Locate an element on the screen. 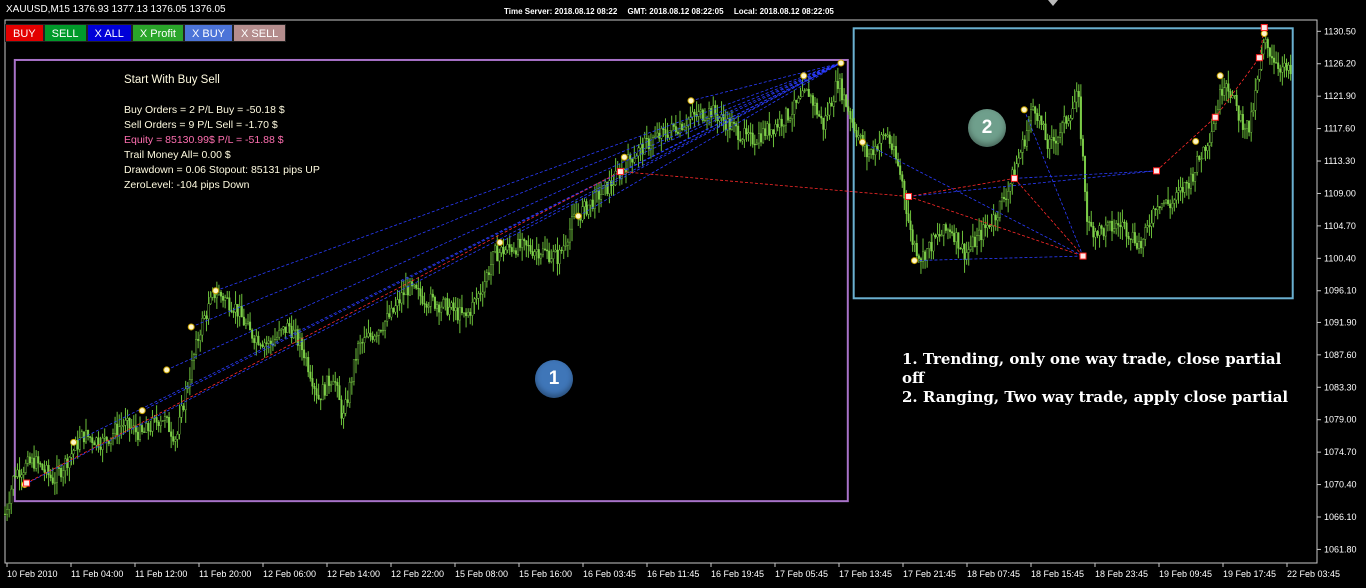 The height and width of the screenshot is (588, 1366). info-drawdown: Drawdown = 0.06 Stopout: 85131 pips UP is located at coordinates (222, 170).